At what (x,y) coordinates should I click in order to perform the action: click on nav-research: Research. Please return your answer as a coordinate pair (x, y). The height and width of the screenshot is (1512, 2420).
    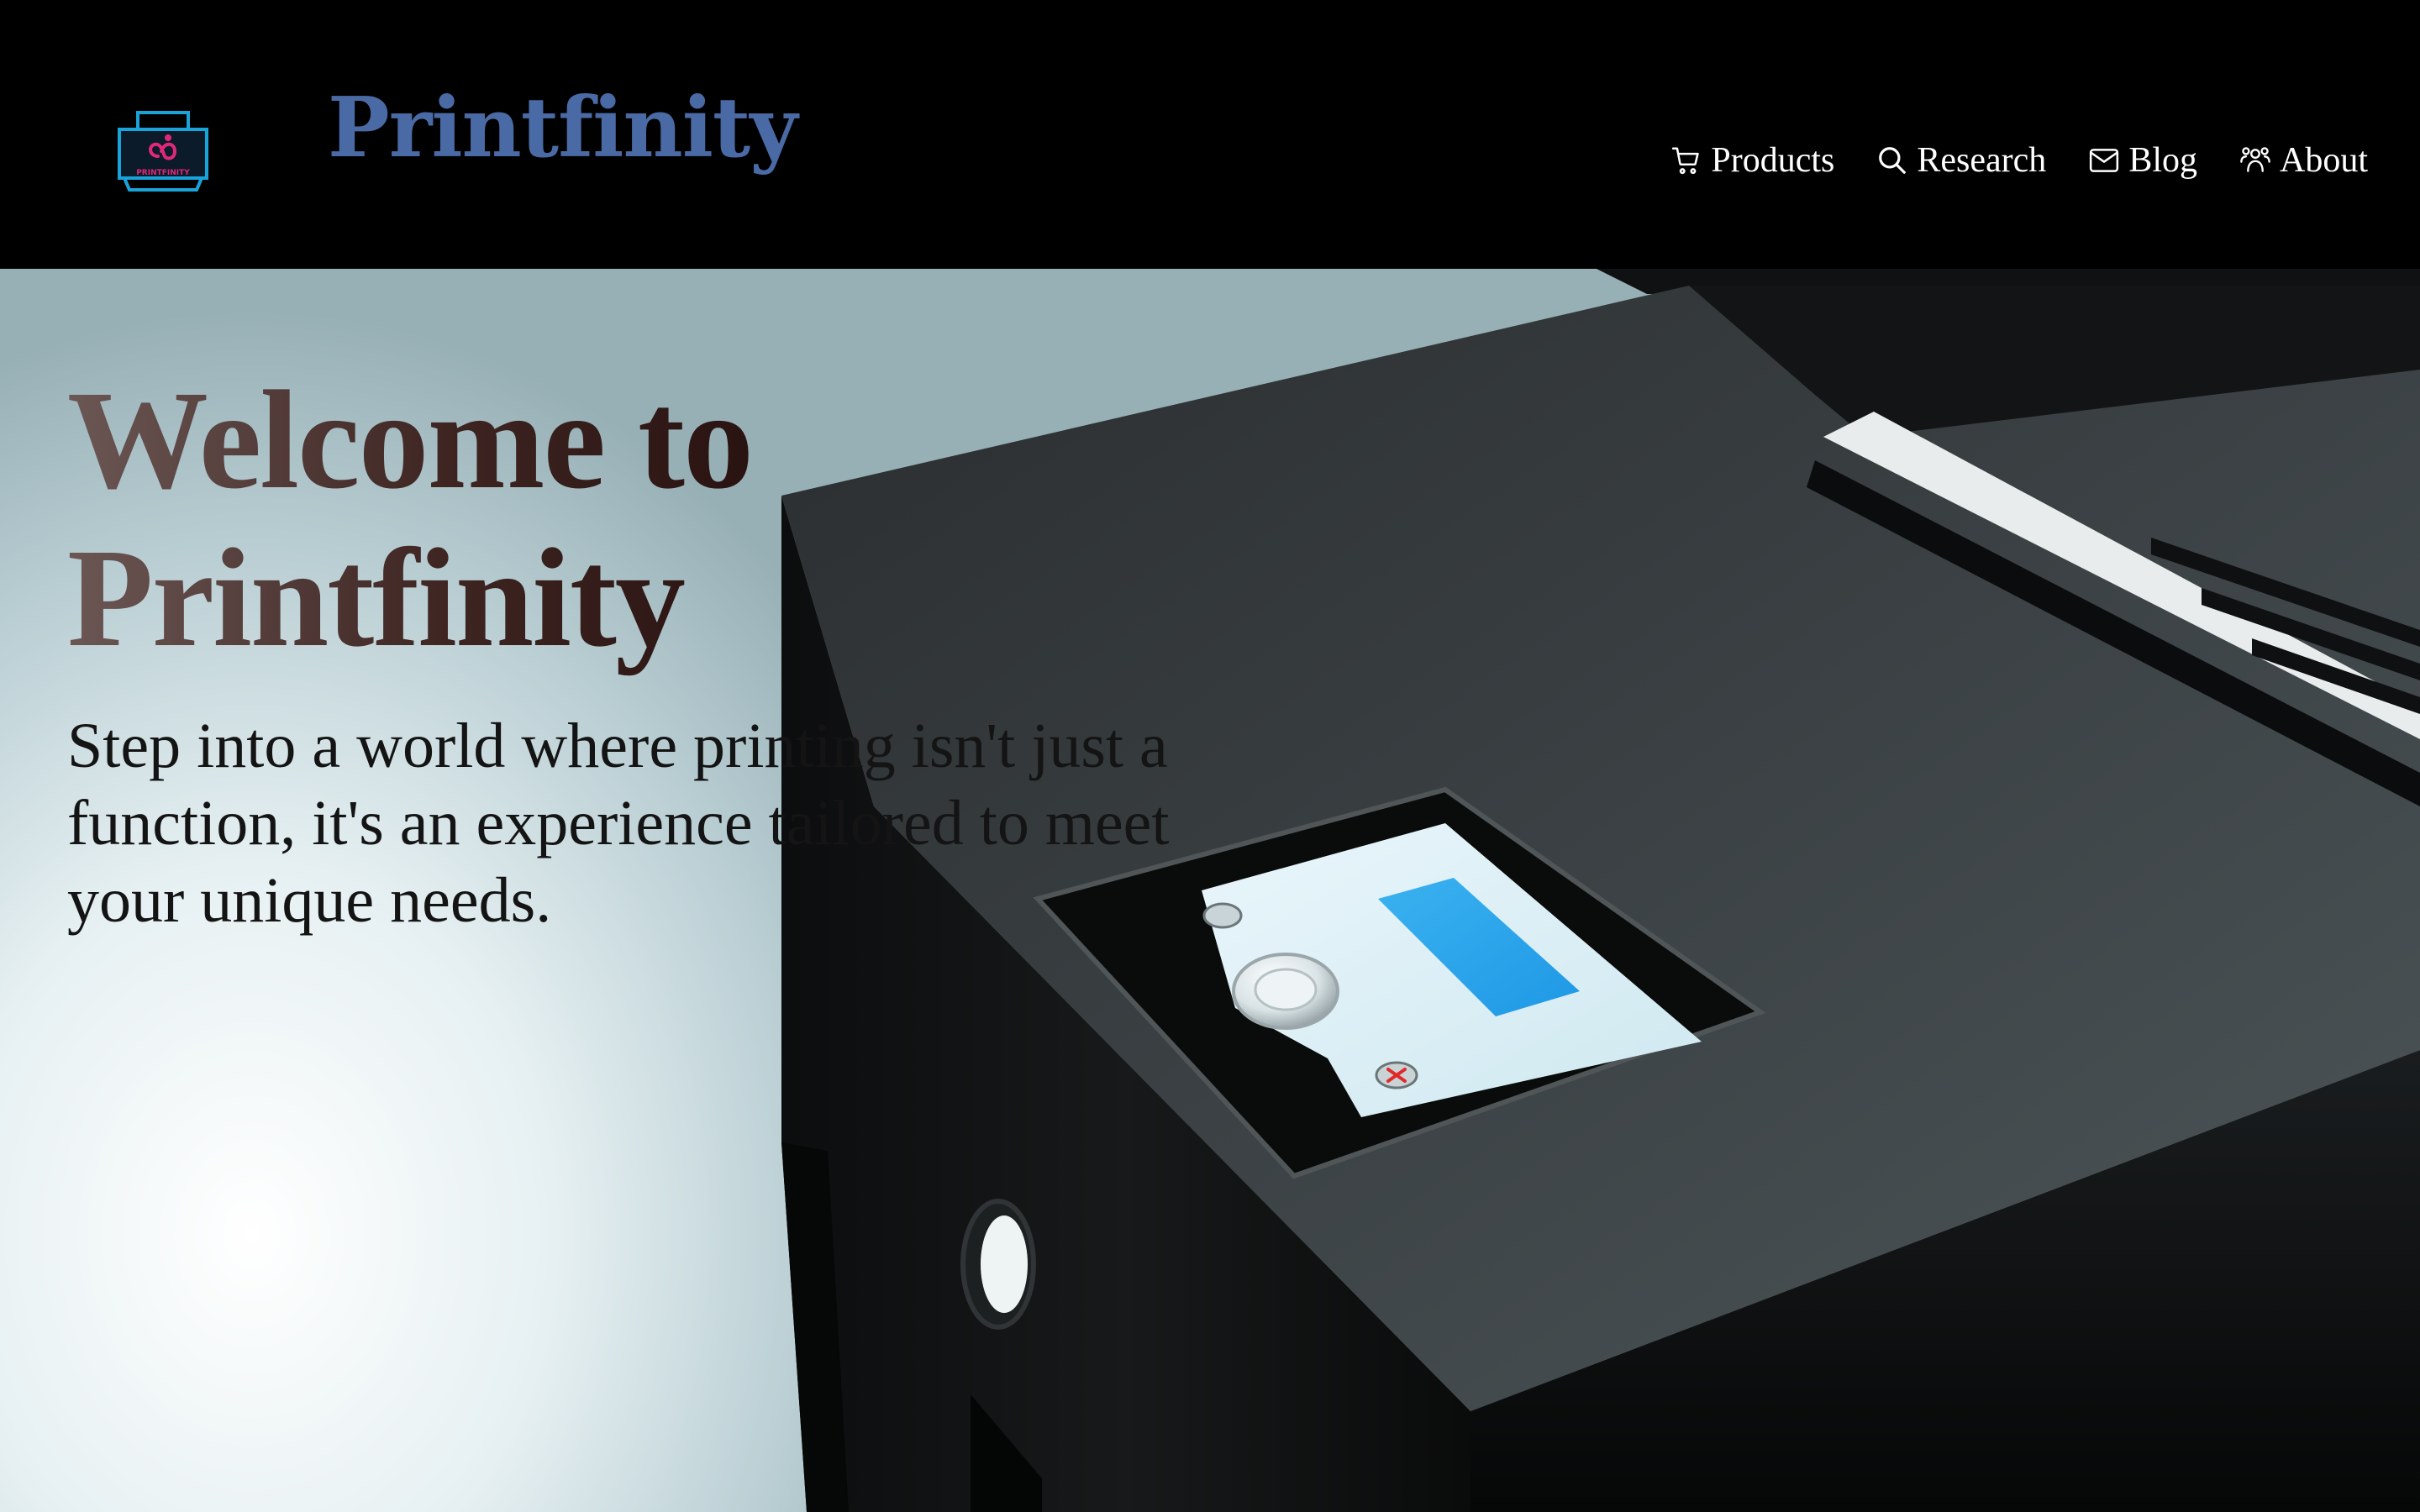
    Looking at the image, I should click on (1961, 160).